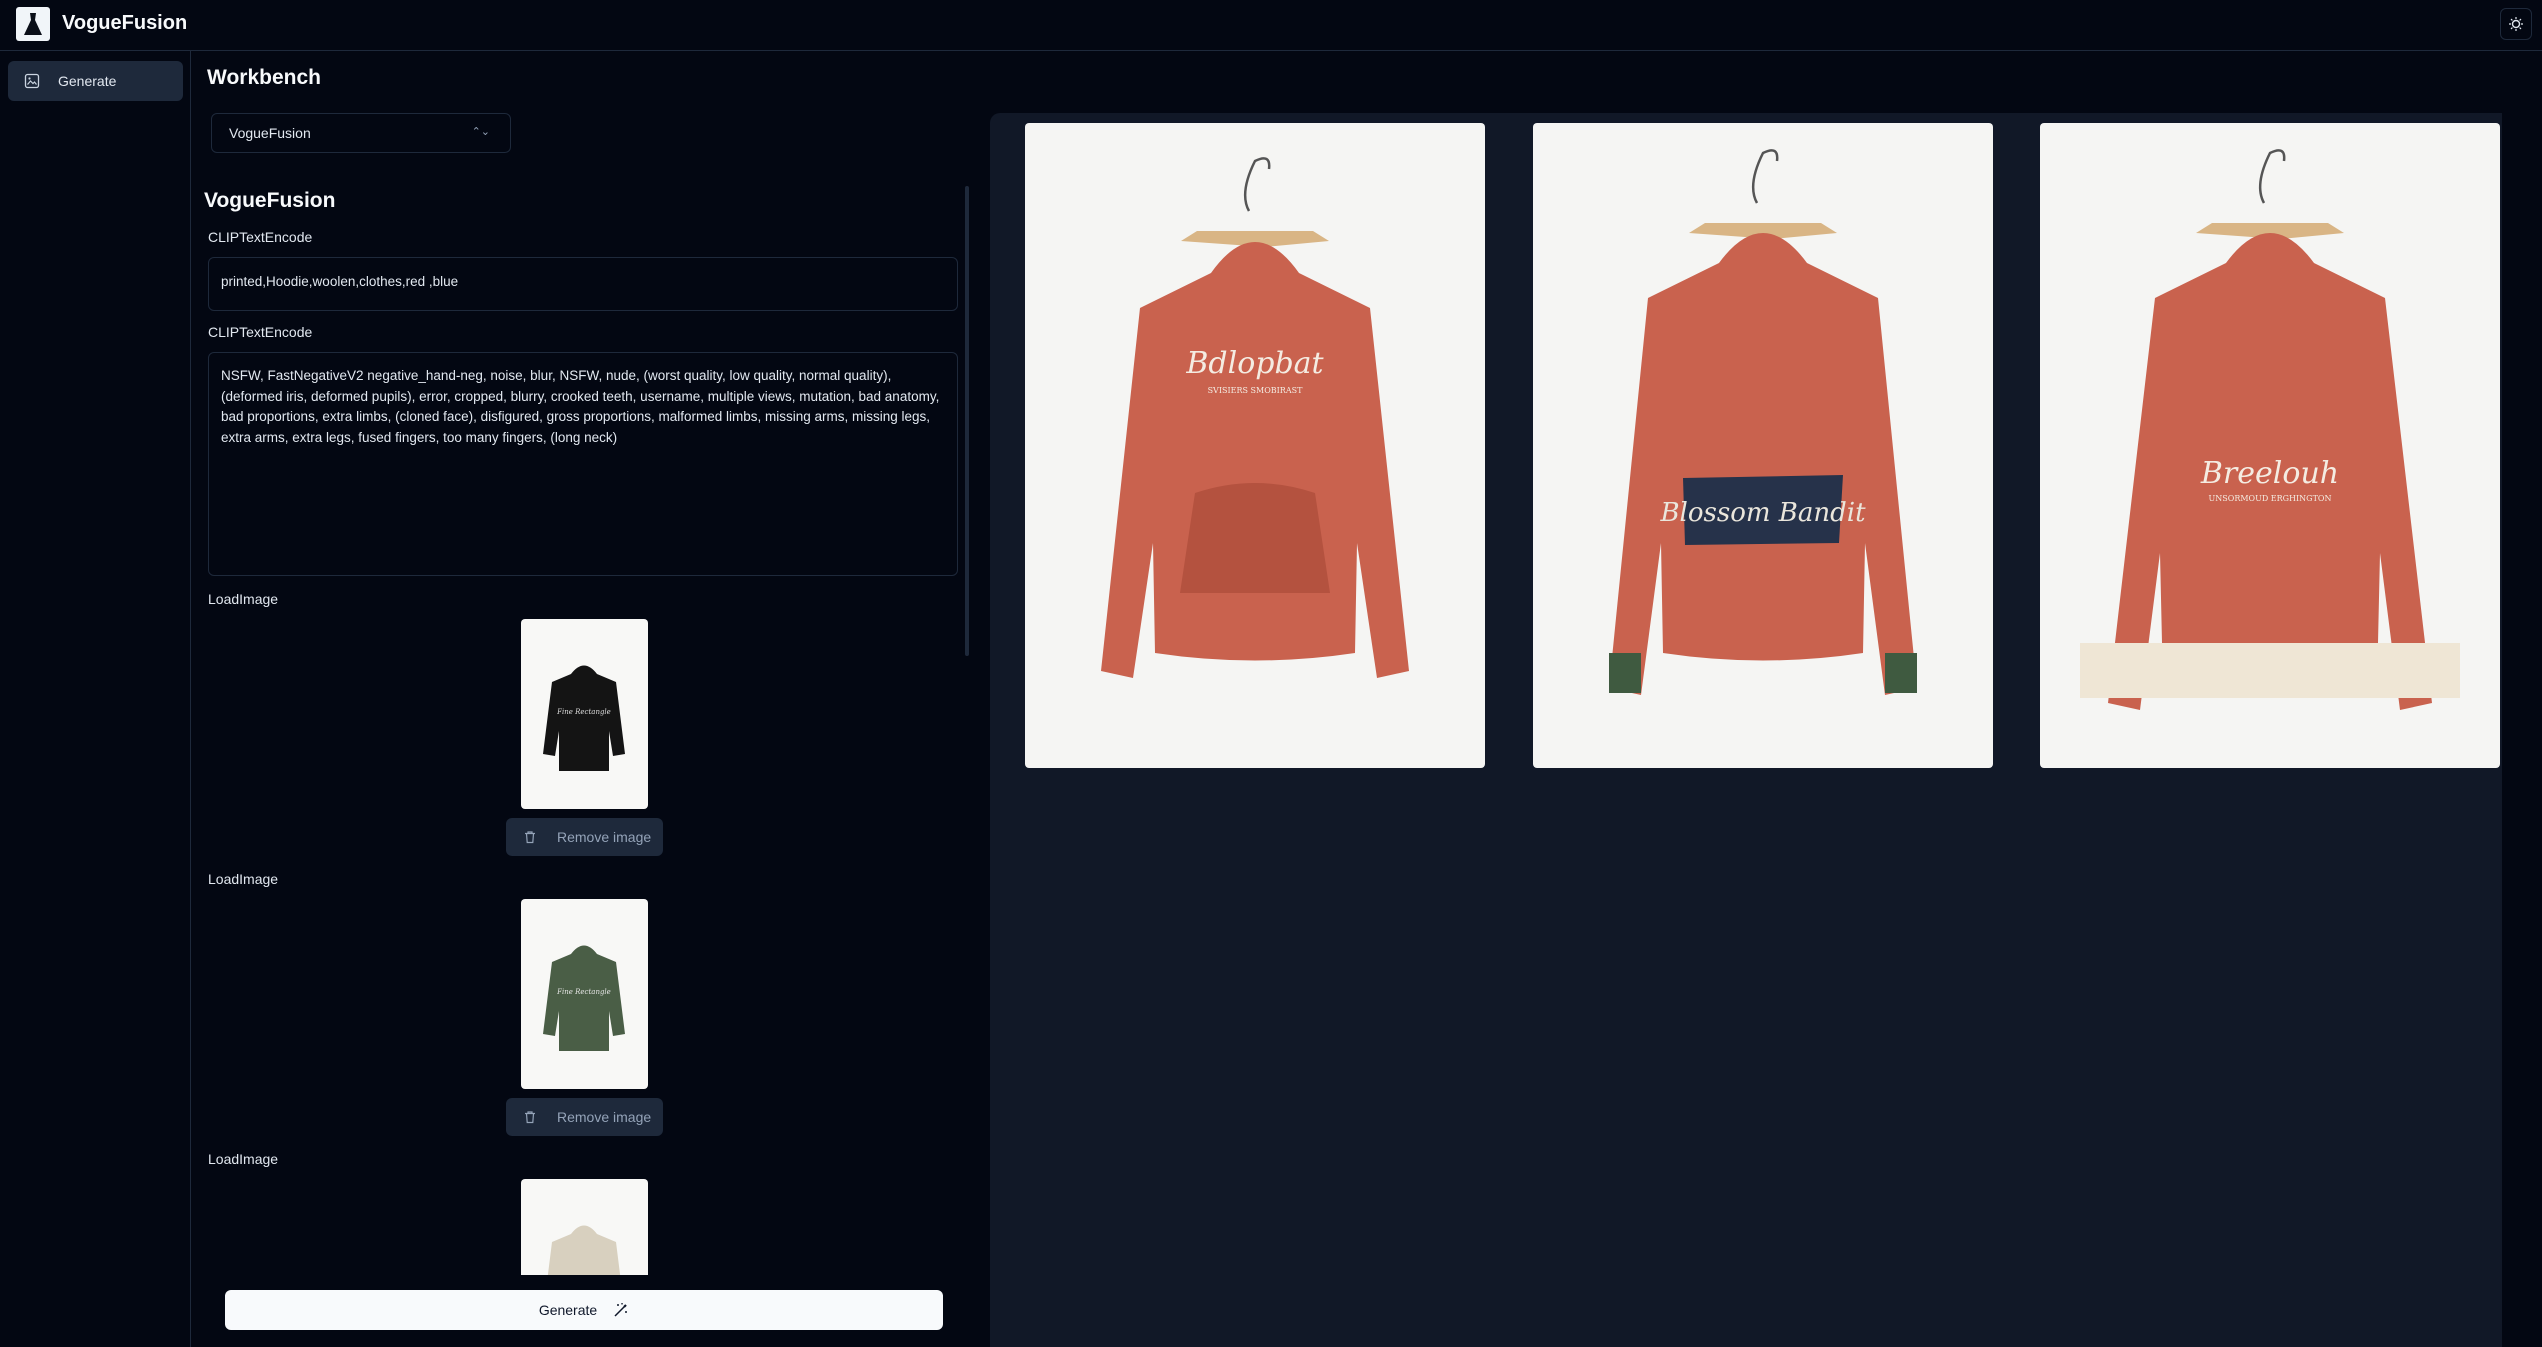 The image size is (2542, 1347). I want to click on svg-text: Breelouh, so click(2269, 473).